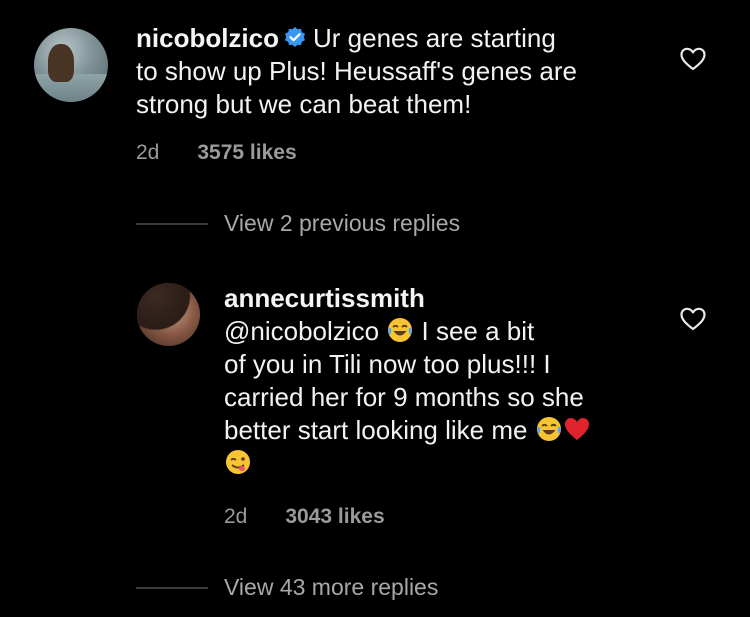 Image resolution: width=750 pixels, height=617 pixels. What do you see at coordinates (246, 152) in the screenshot?
I see `comment-likes: 3575 likes` at bounding box center [246, 152].